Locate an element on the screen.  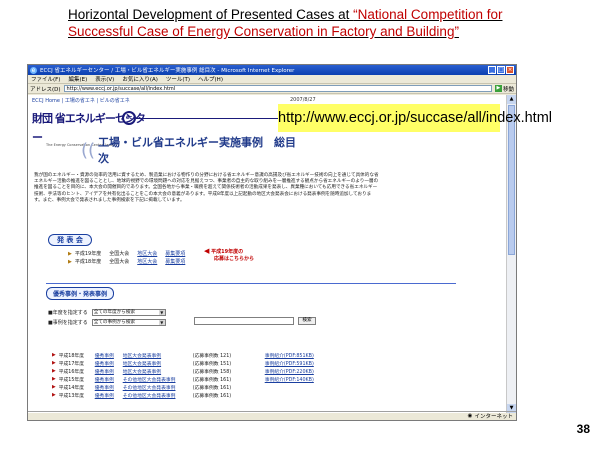
page-title: (( 工場・ビル省エネルギー実施事例 総目次 is located at coordinates (188, 150).